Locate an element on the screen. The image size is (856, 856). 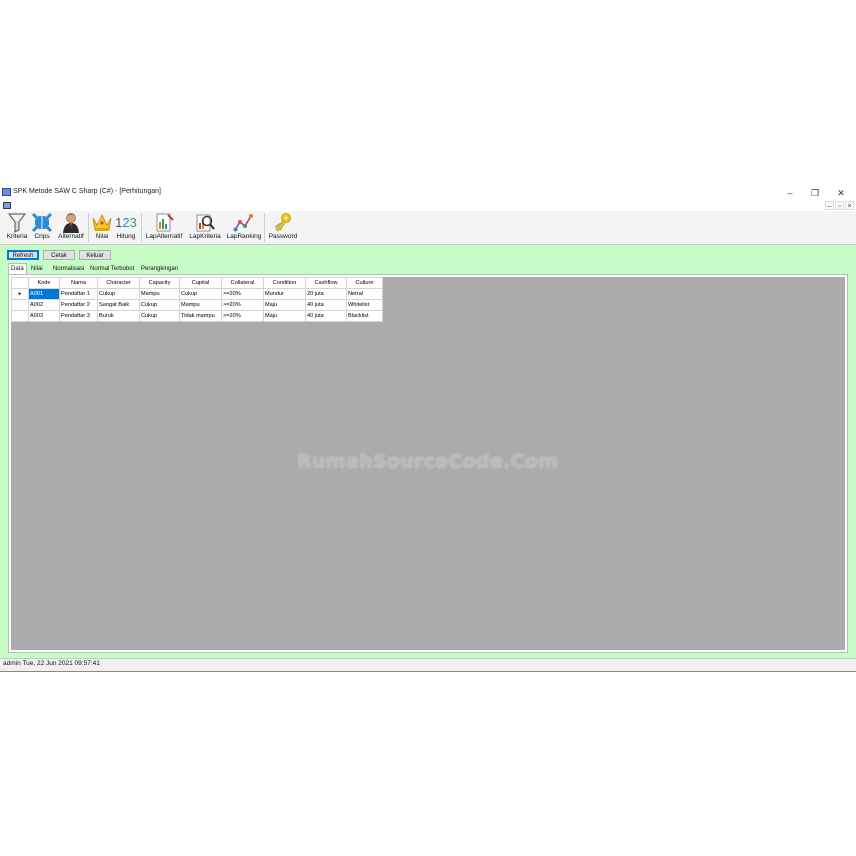
grid-cell: Tidak mampu is located at coordinates (200, 316).